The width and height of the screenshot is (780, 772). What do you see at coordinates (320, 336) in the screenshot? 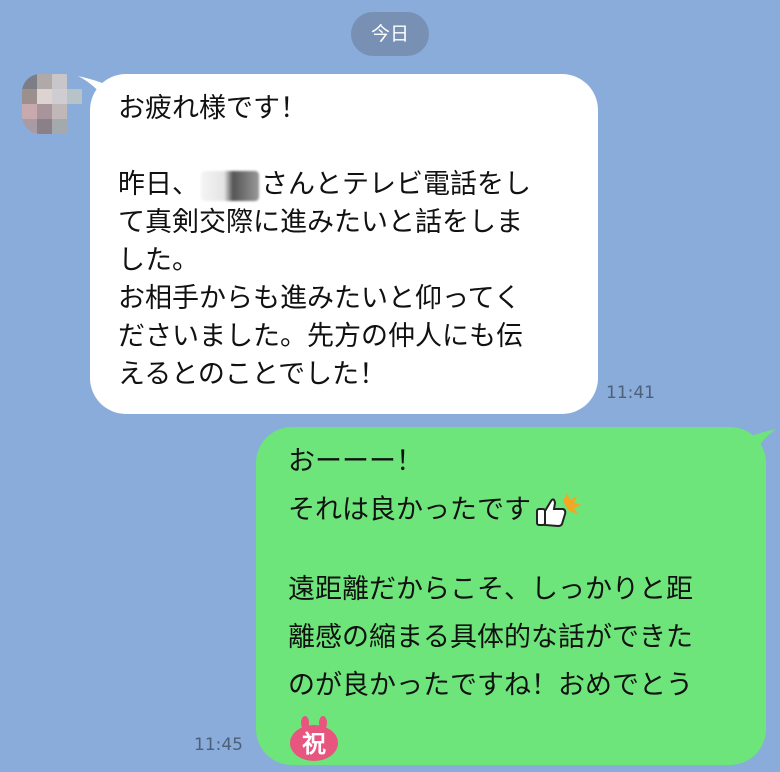
I see `message-line: ださいました。先方の仲人にも伝` at bounding box center [320, 336].